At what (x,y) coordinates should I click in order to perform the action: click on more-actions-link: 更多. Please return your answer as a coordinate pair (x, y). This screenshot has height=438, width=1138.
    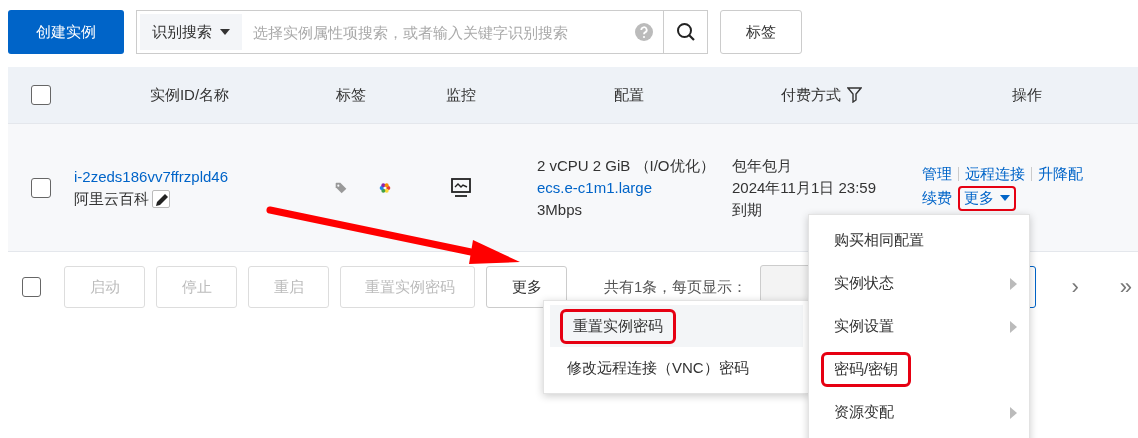
    Looking at the image, I should click on (987, 198).